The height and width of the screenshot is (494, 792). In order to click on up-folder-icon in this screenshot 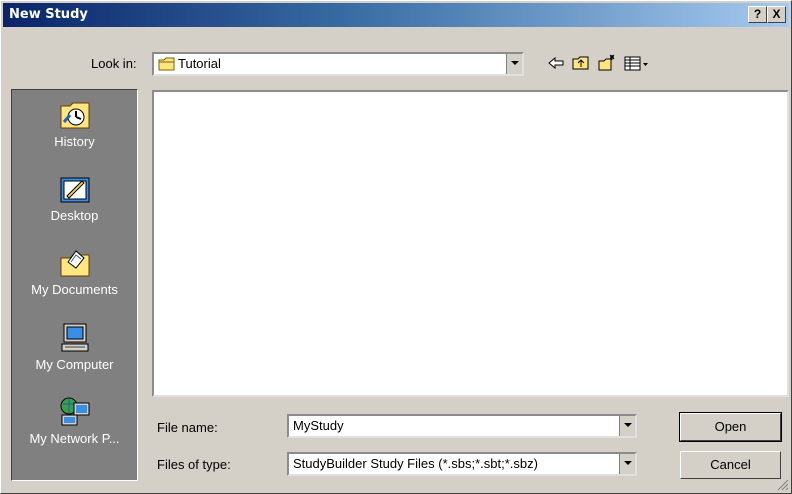, I will do `click(580, 63)`.